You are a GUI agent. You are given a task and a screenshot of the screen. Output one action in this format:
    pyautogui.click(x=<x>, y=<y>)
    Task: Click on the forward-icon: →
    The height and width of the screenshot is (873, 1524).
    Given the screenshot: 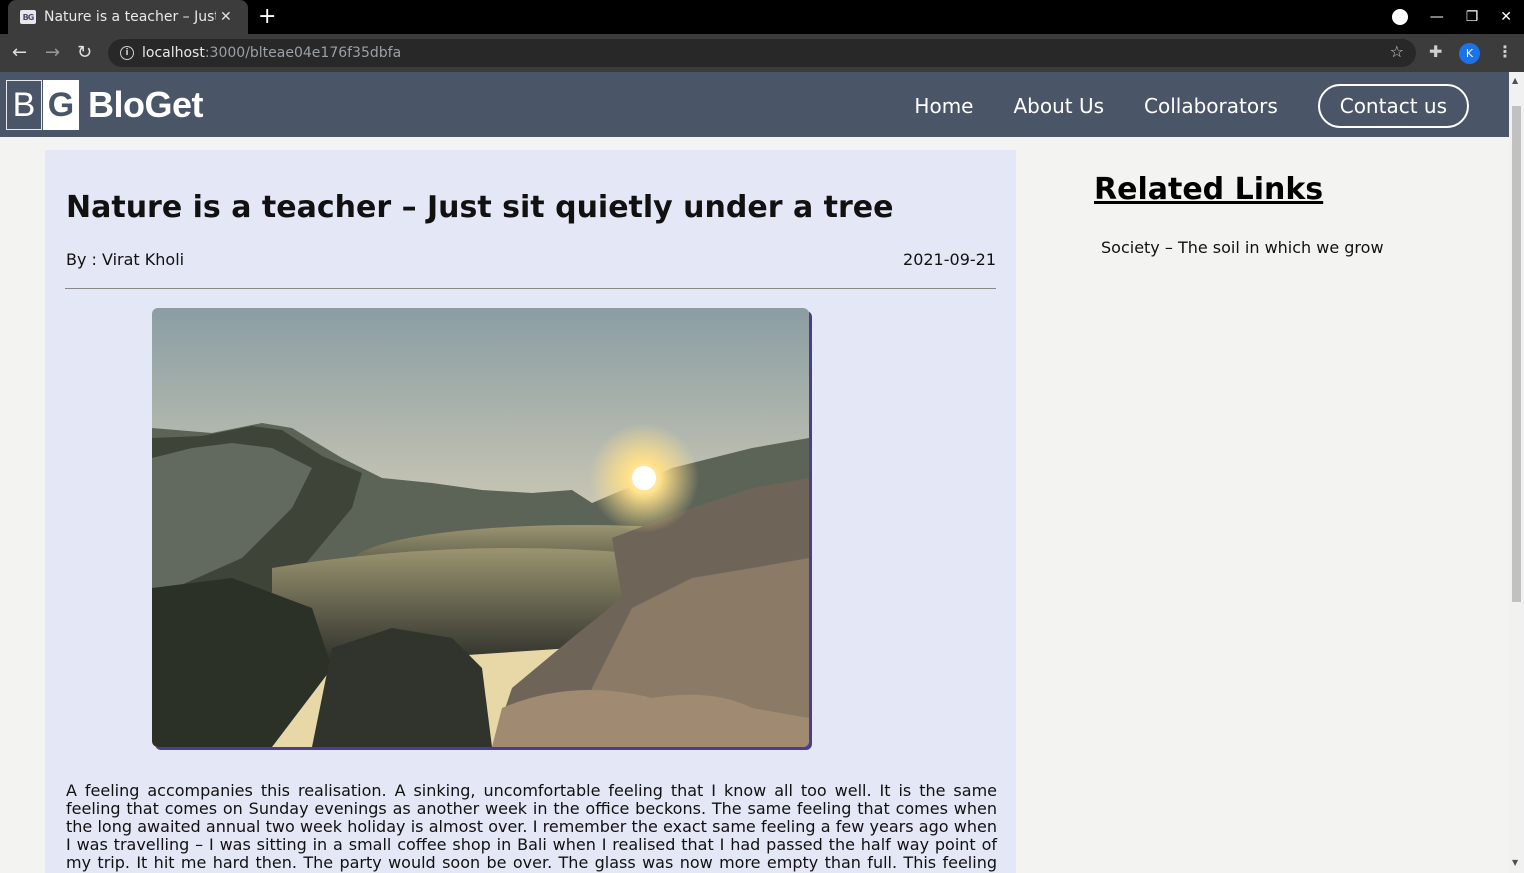 What is the action you would take?
    pyautogui.click(x=52, y=53)
    